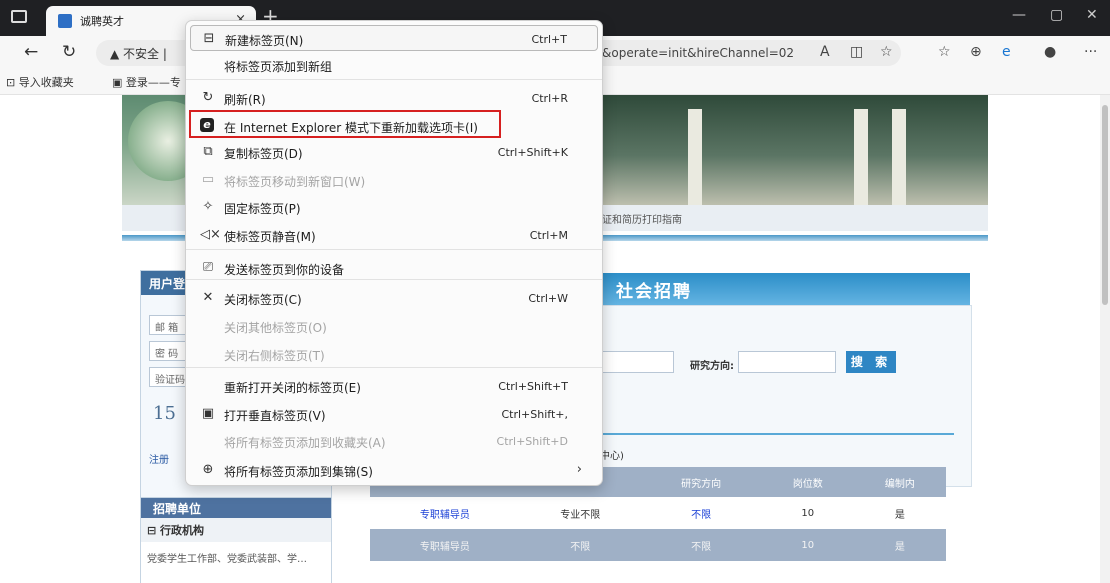  What do you see at coordinates (164, 413) in the screenshot?
I see `captcha-image: 15` at bounding box center [164, 413].